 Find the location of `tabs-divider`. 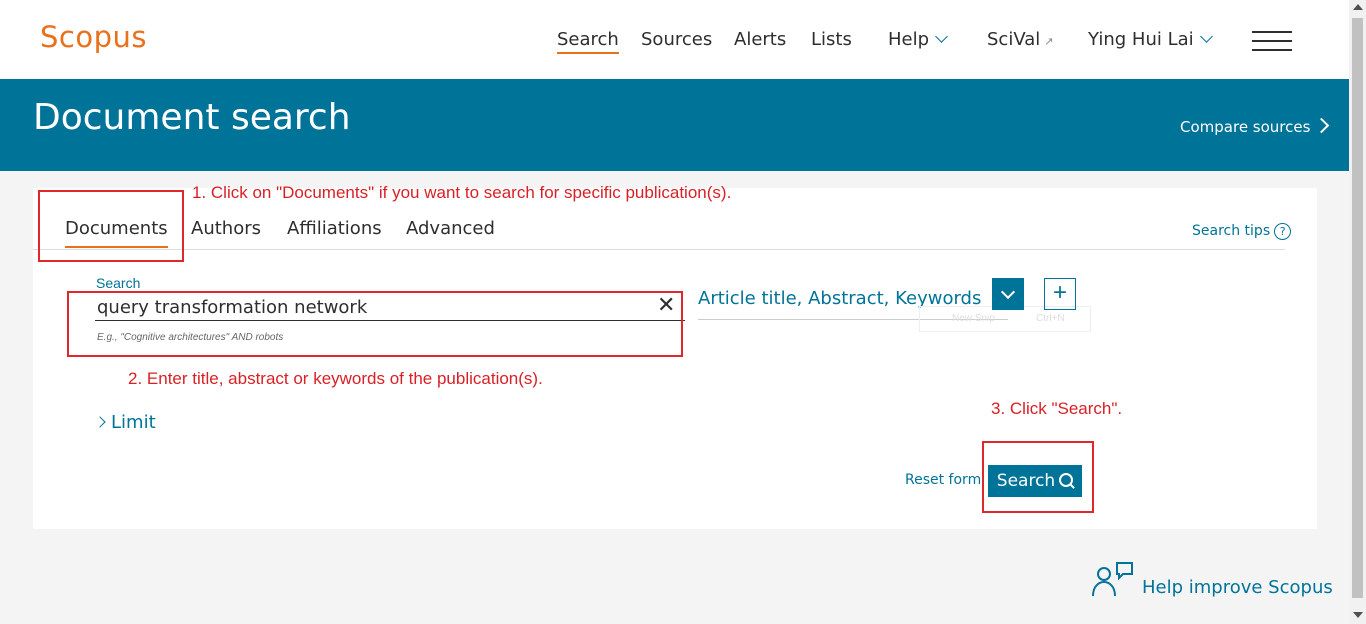

tabs-divider is located at coordinates (659, 249).